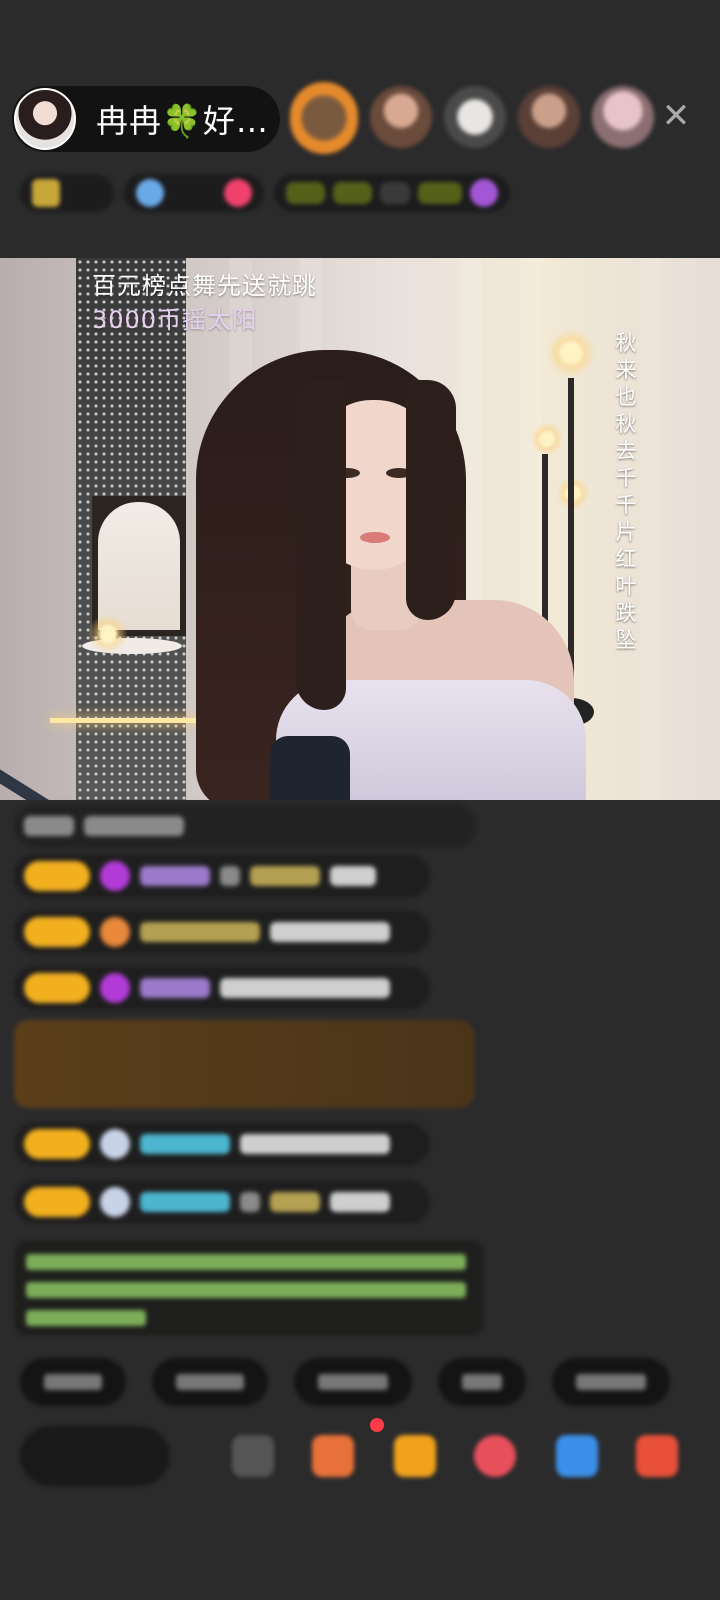  I want to click on candle-light, so click(108, 634).